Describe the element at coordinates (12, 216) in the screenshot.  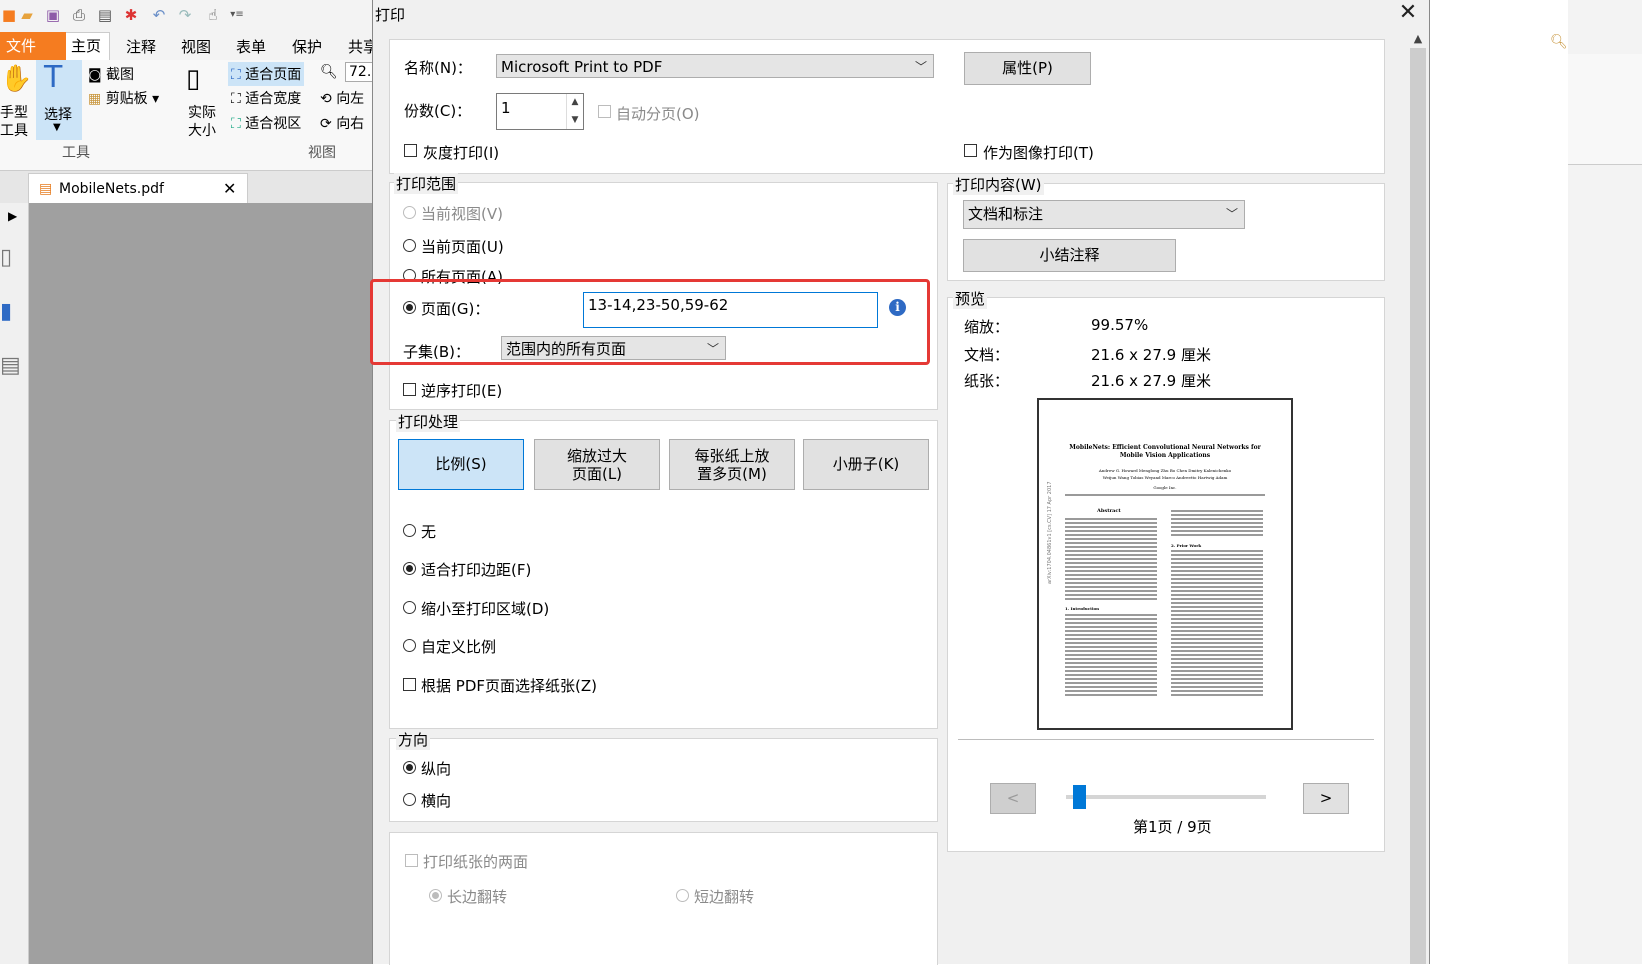
I see `expand-icon: ▶` at that location.